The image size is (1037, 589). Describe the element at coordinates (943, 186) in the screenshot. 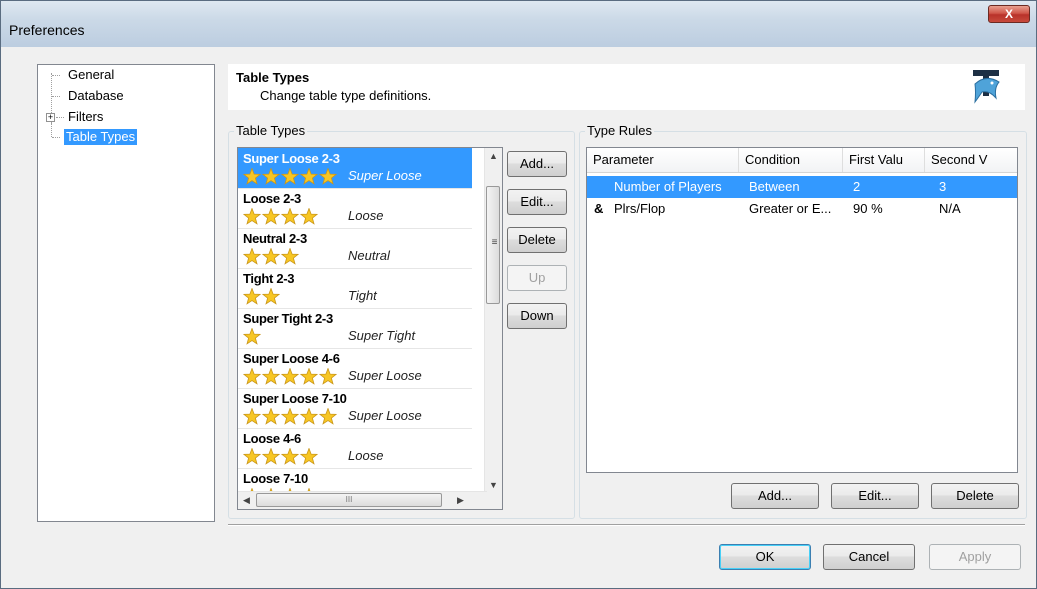

I see `rule-second-value: 3` at that location.